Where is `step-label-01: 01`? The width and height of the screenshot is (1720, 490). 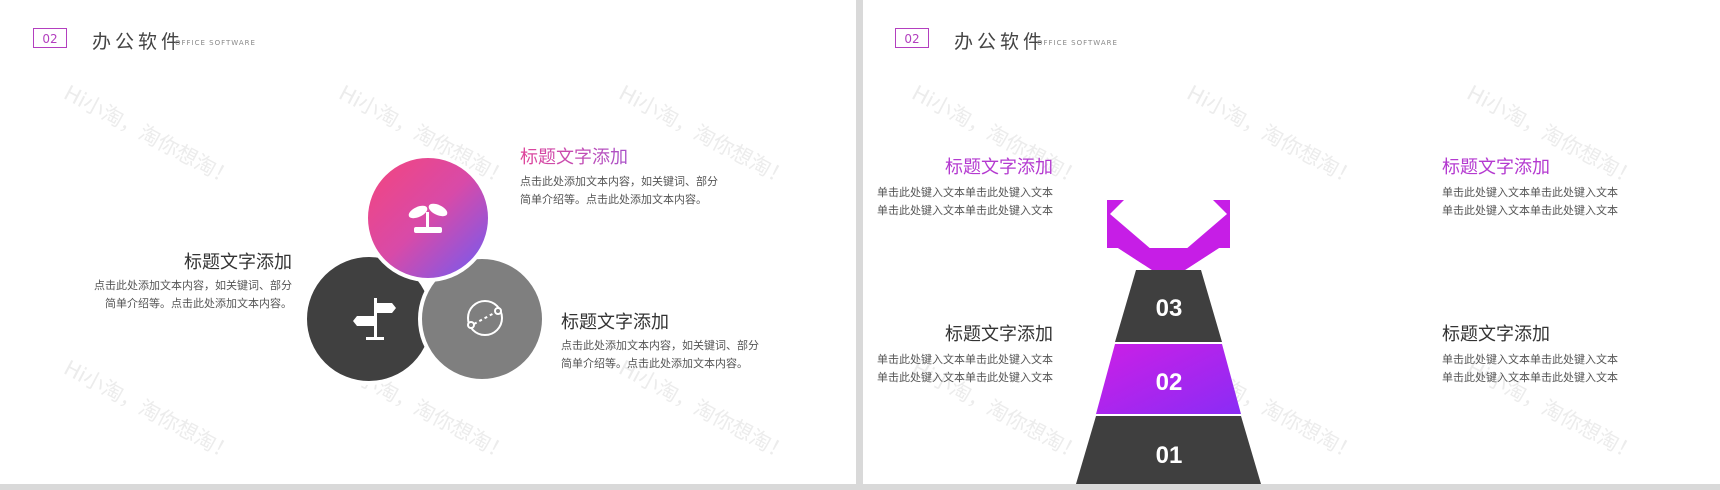 step-label-01: 01 is located at coordinates (1169, 455).